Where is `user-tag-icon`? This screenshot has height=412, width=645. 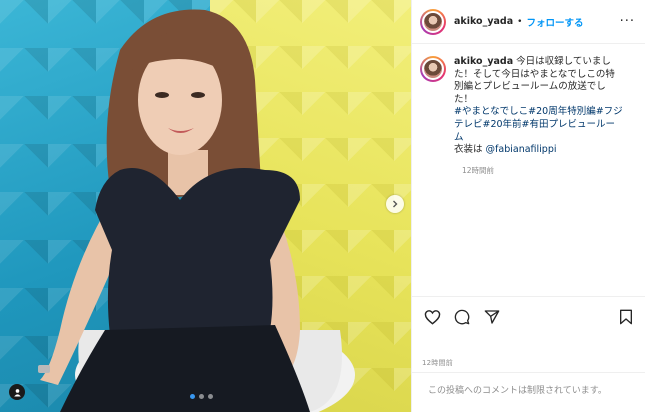
user-tag-icon is located at coordinates (17, 392).